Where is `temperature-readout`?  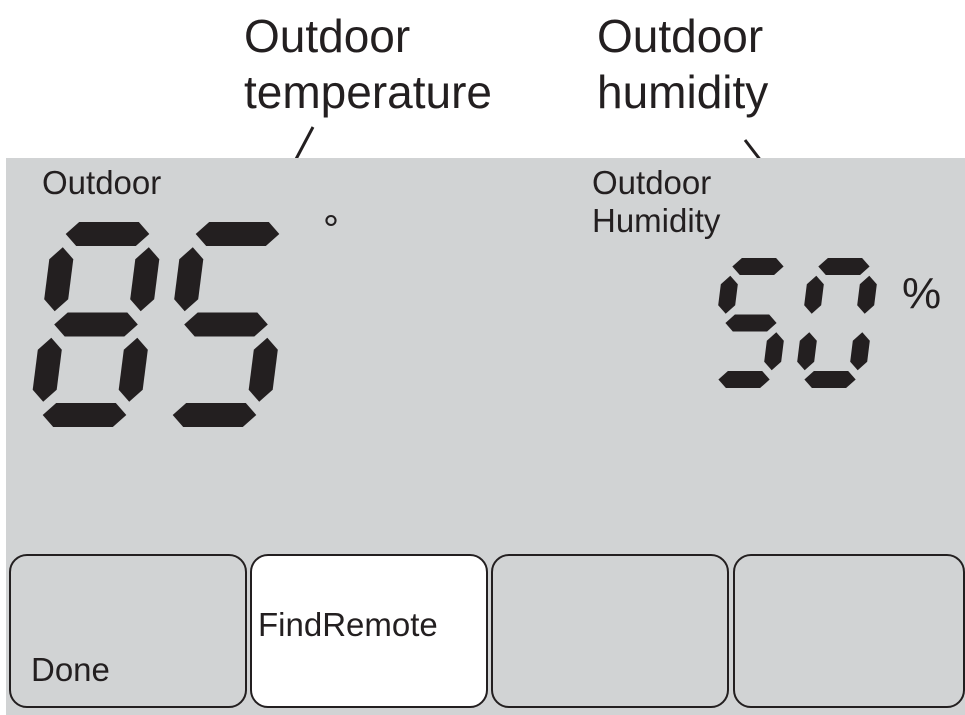
temperature-readout is located at coordinates (156, 324).